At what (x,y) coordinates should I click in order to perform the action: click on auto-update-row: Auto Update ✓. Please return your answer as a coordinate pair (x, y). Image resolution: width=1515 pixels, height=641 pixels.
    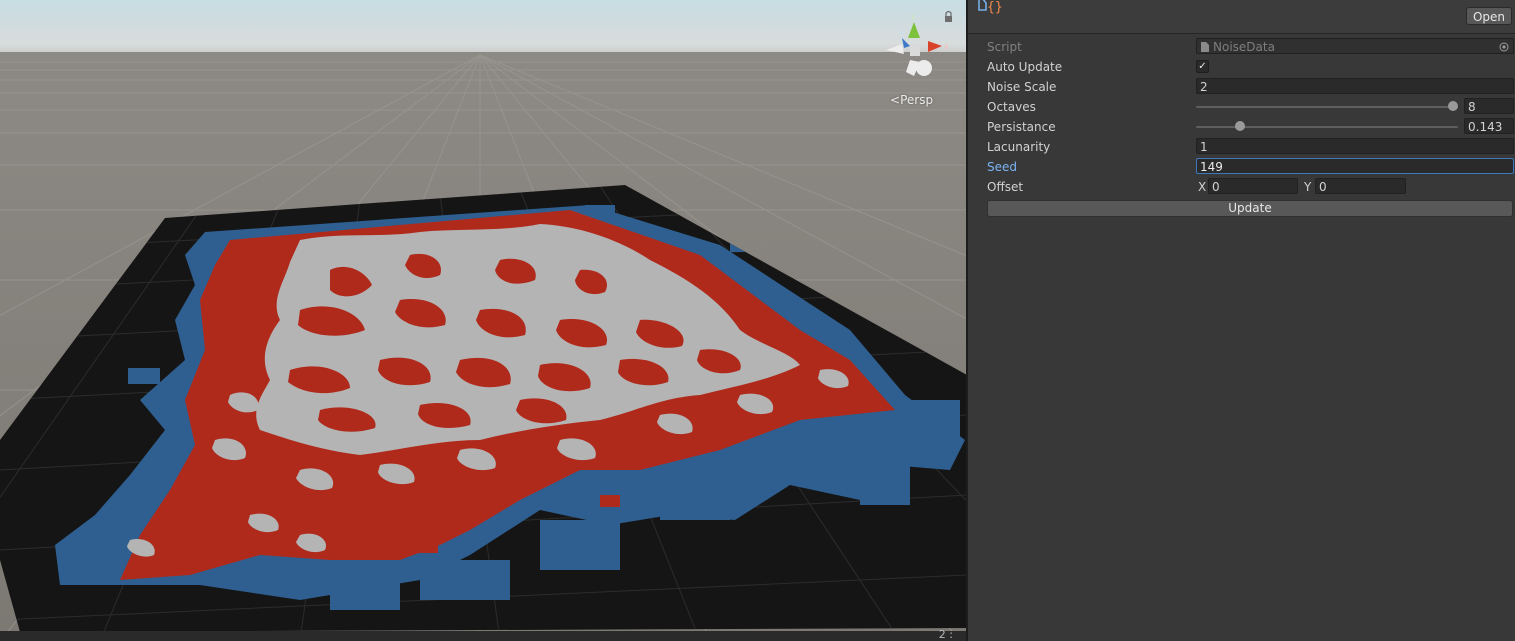
    Looking at the image, I should click on (1250, 67).